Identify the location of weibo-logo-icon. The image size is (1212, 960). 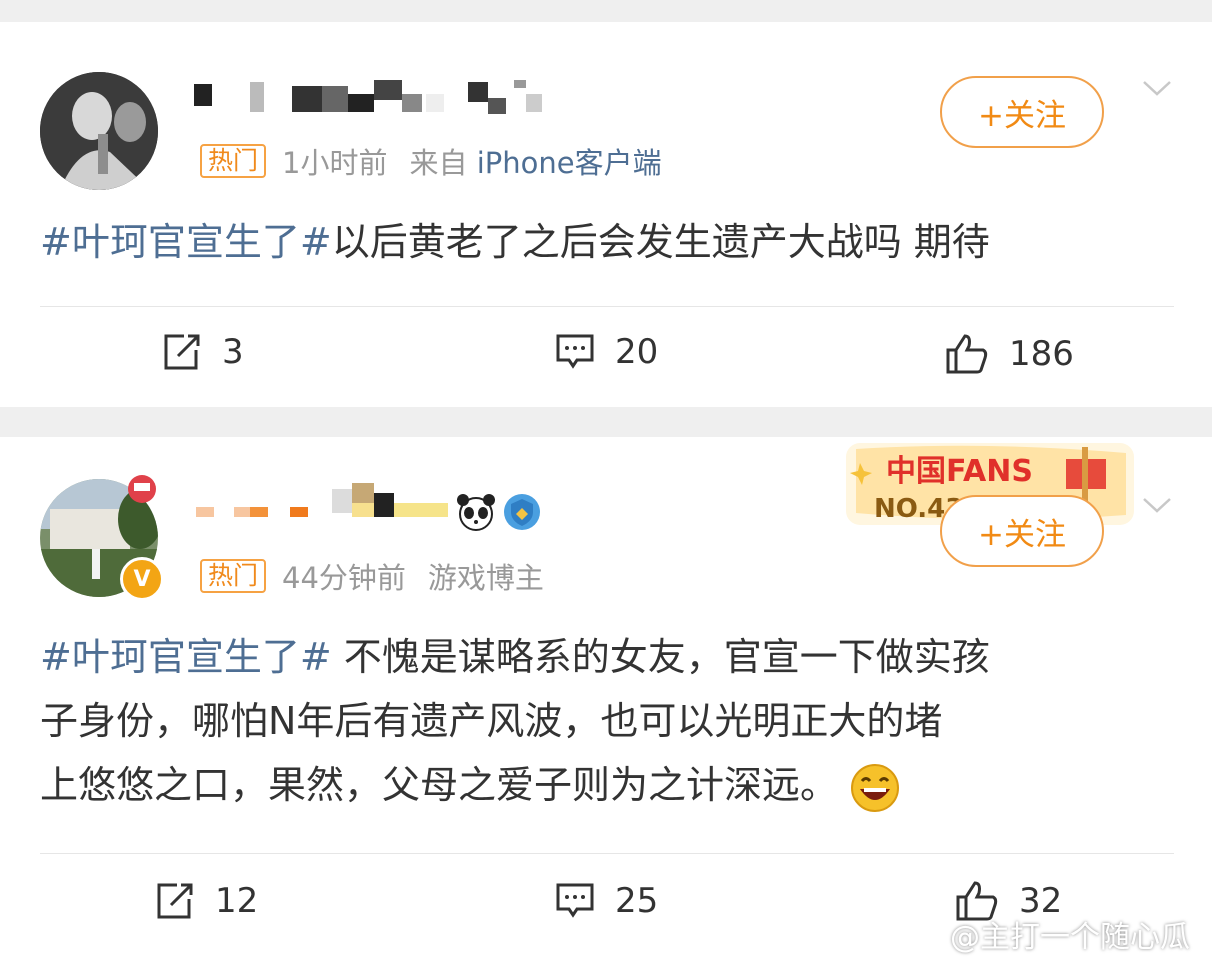
(921, 935).